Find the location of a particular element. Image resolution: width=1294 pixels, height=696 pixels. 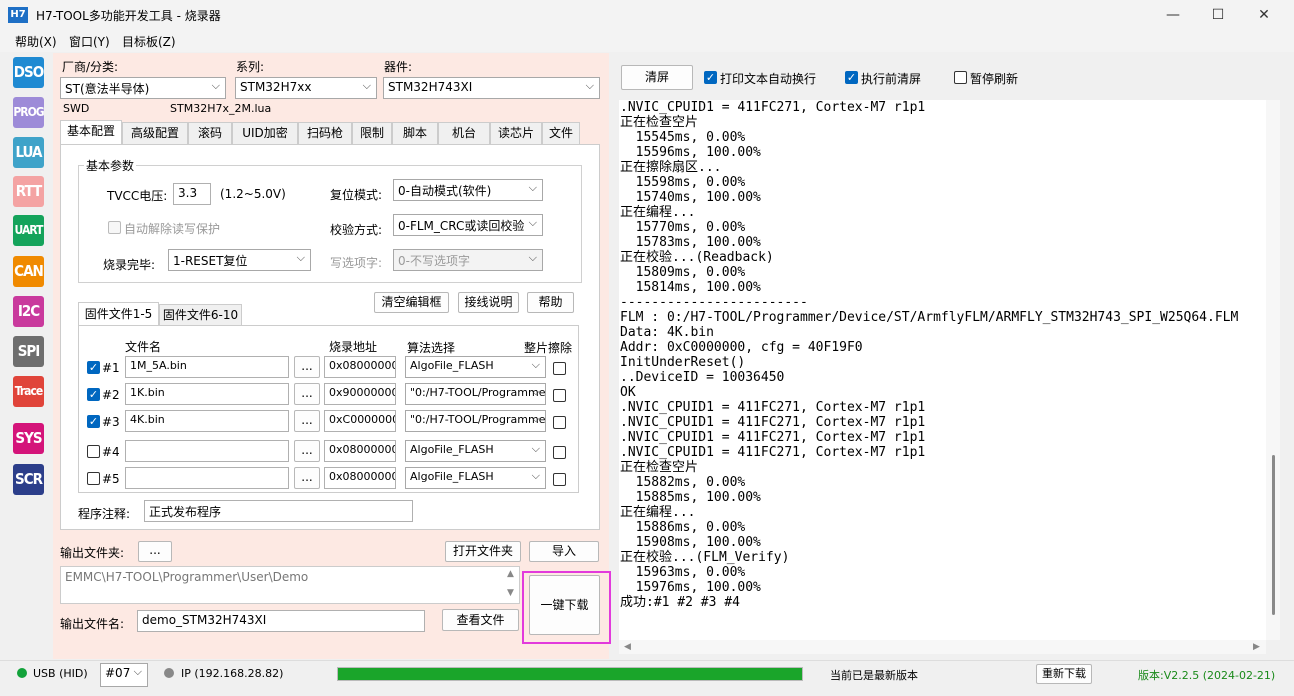

tvcc-input: 3.3 is located at coordinates (192, 194).